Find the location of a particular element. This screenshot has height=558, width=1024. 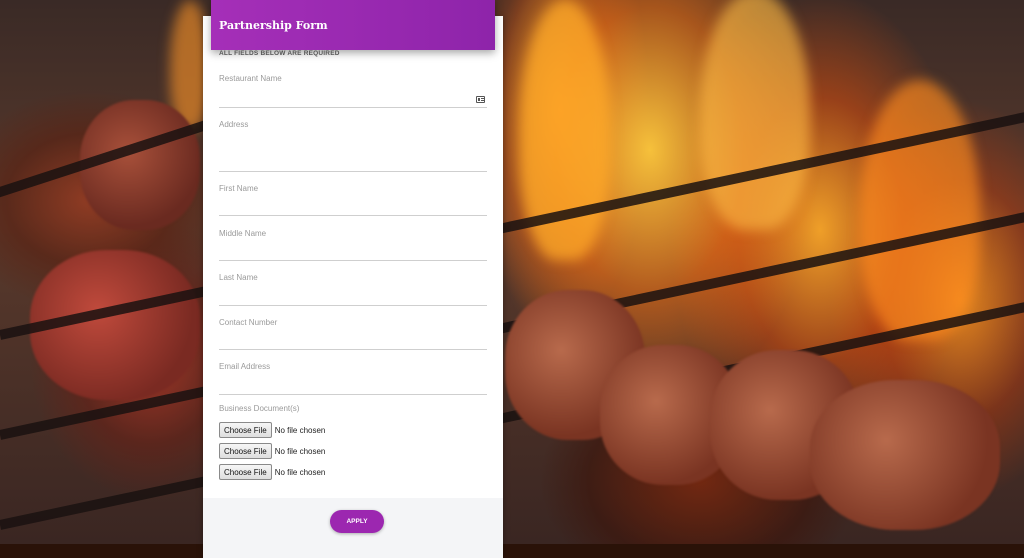

restaurant-name-field: Restaurant Name is located at coordinates (353, 91).